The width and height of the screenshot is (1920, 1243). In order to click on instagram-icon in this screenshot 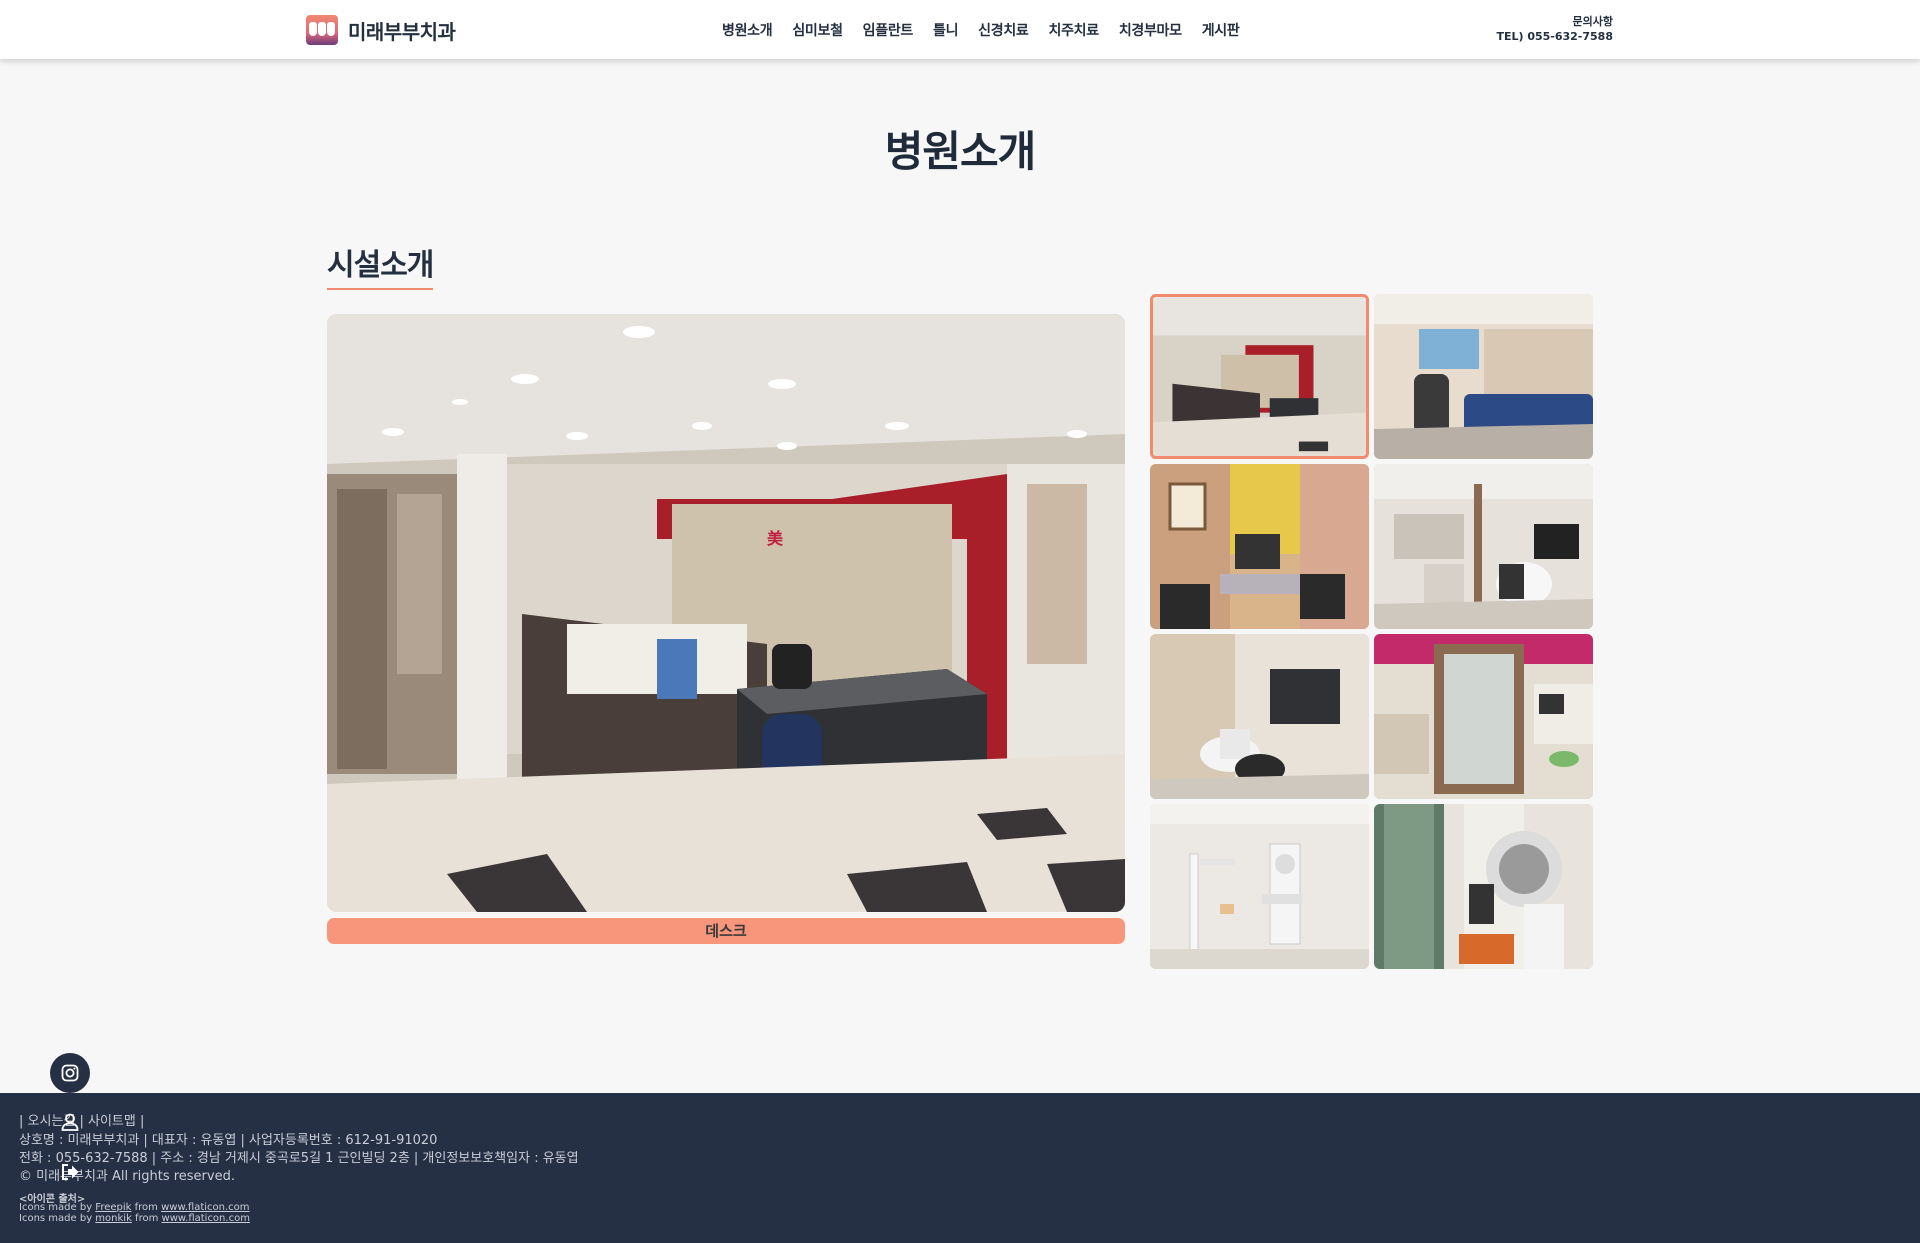, I will do `click(70, 1073)`.